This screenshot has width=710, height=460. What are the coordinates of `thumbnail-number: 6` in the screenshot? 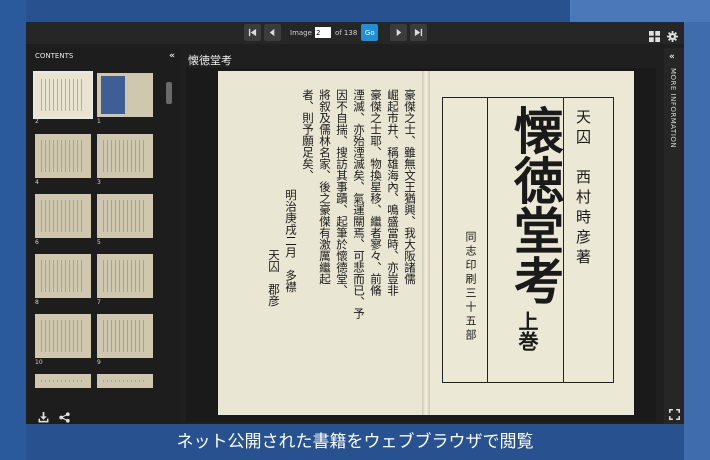 It's located at (37, 242).